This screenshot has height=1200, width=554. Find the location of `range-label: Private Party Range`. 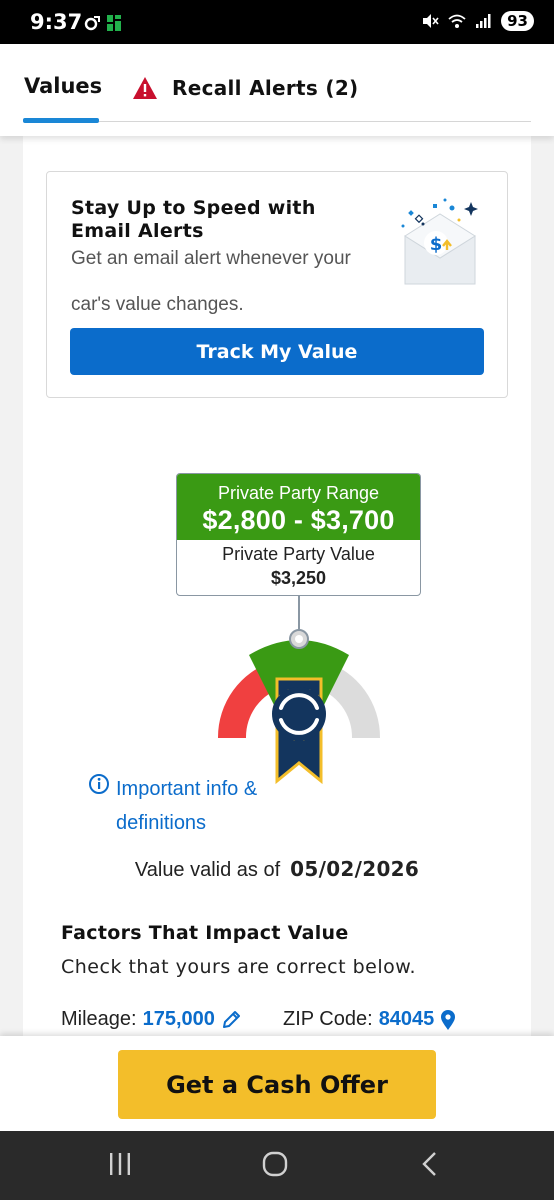

range-label: Private Party Range is located at coordinates (298, 493).